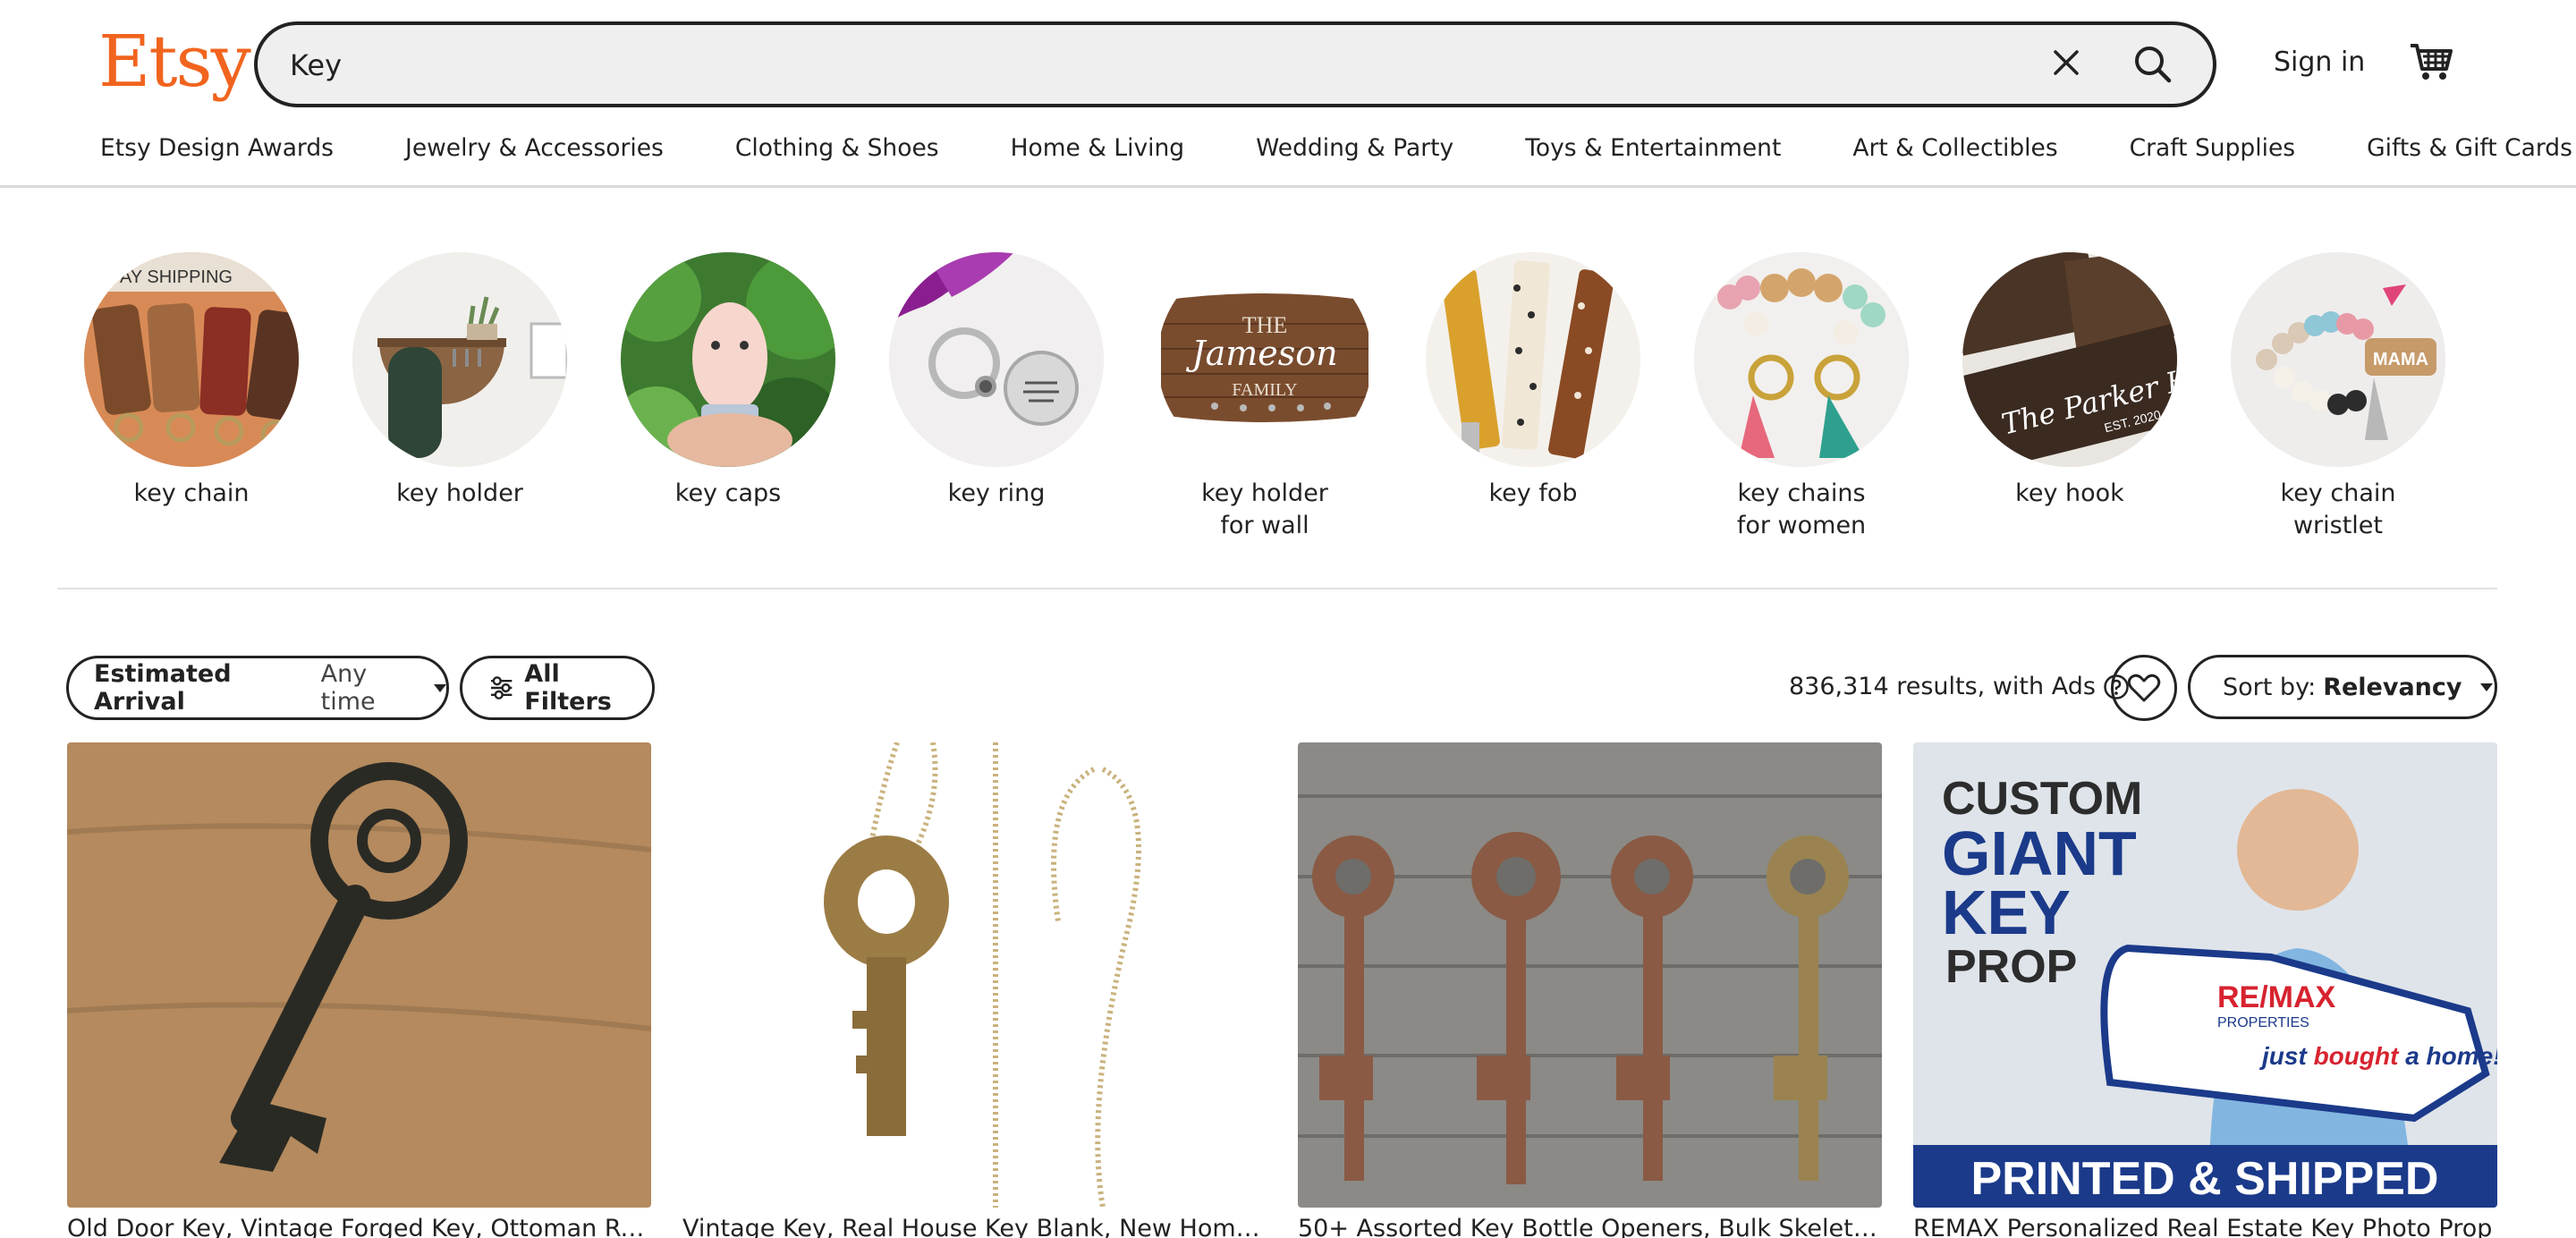 This screenshot has height=1238, width=2576. Describe the element at coordinates (176, 277) in the screenshot. I see `svg-text: AY SHIPPING` at that location.